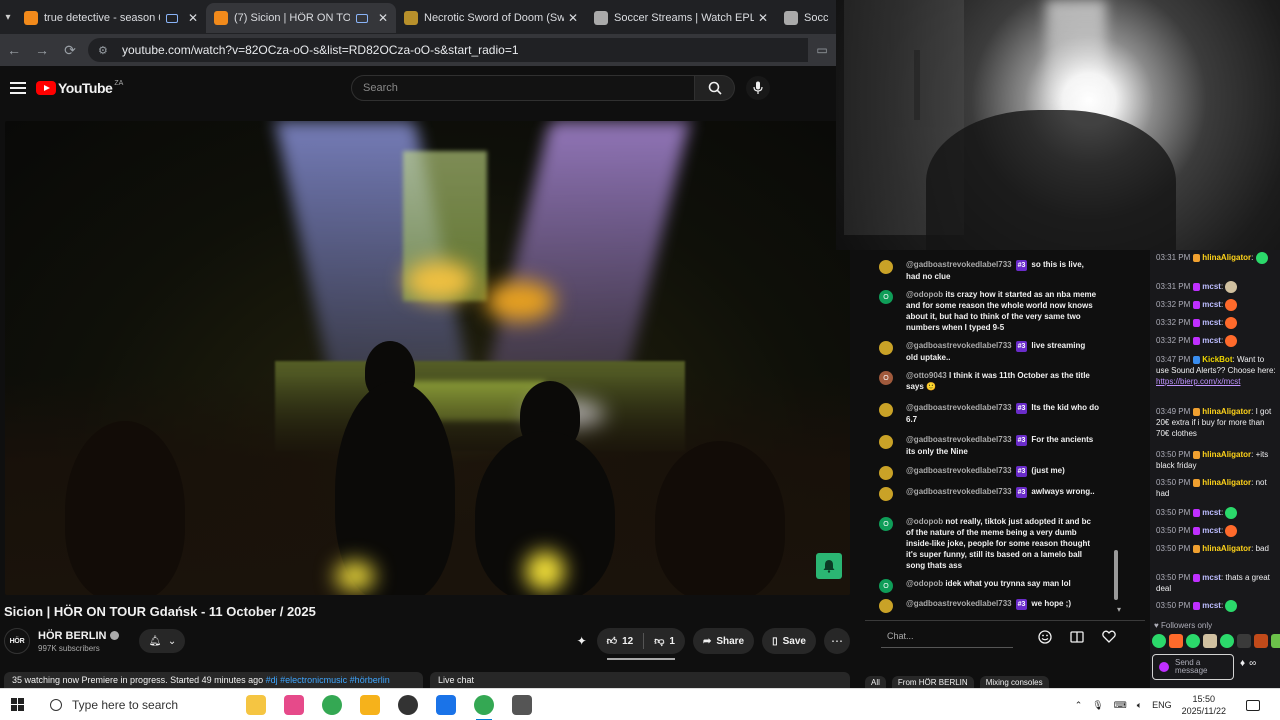 The width and height of the screenshot is (1280, 720). I want to click on more-actions-icon: ⋯, so click(837, 641).